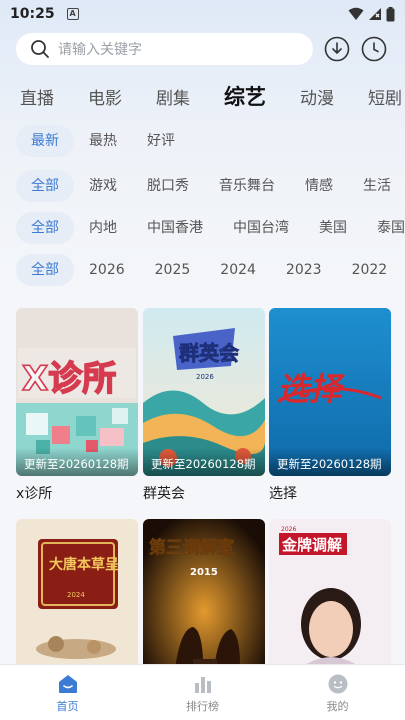 This screenshot has width=405, height=720. What do you see at coordinates (103, 186) in the screenshot?
I see `filter-genre-game: 游戏` at bounding box center [103, 186].